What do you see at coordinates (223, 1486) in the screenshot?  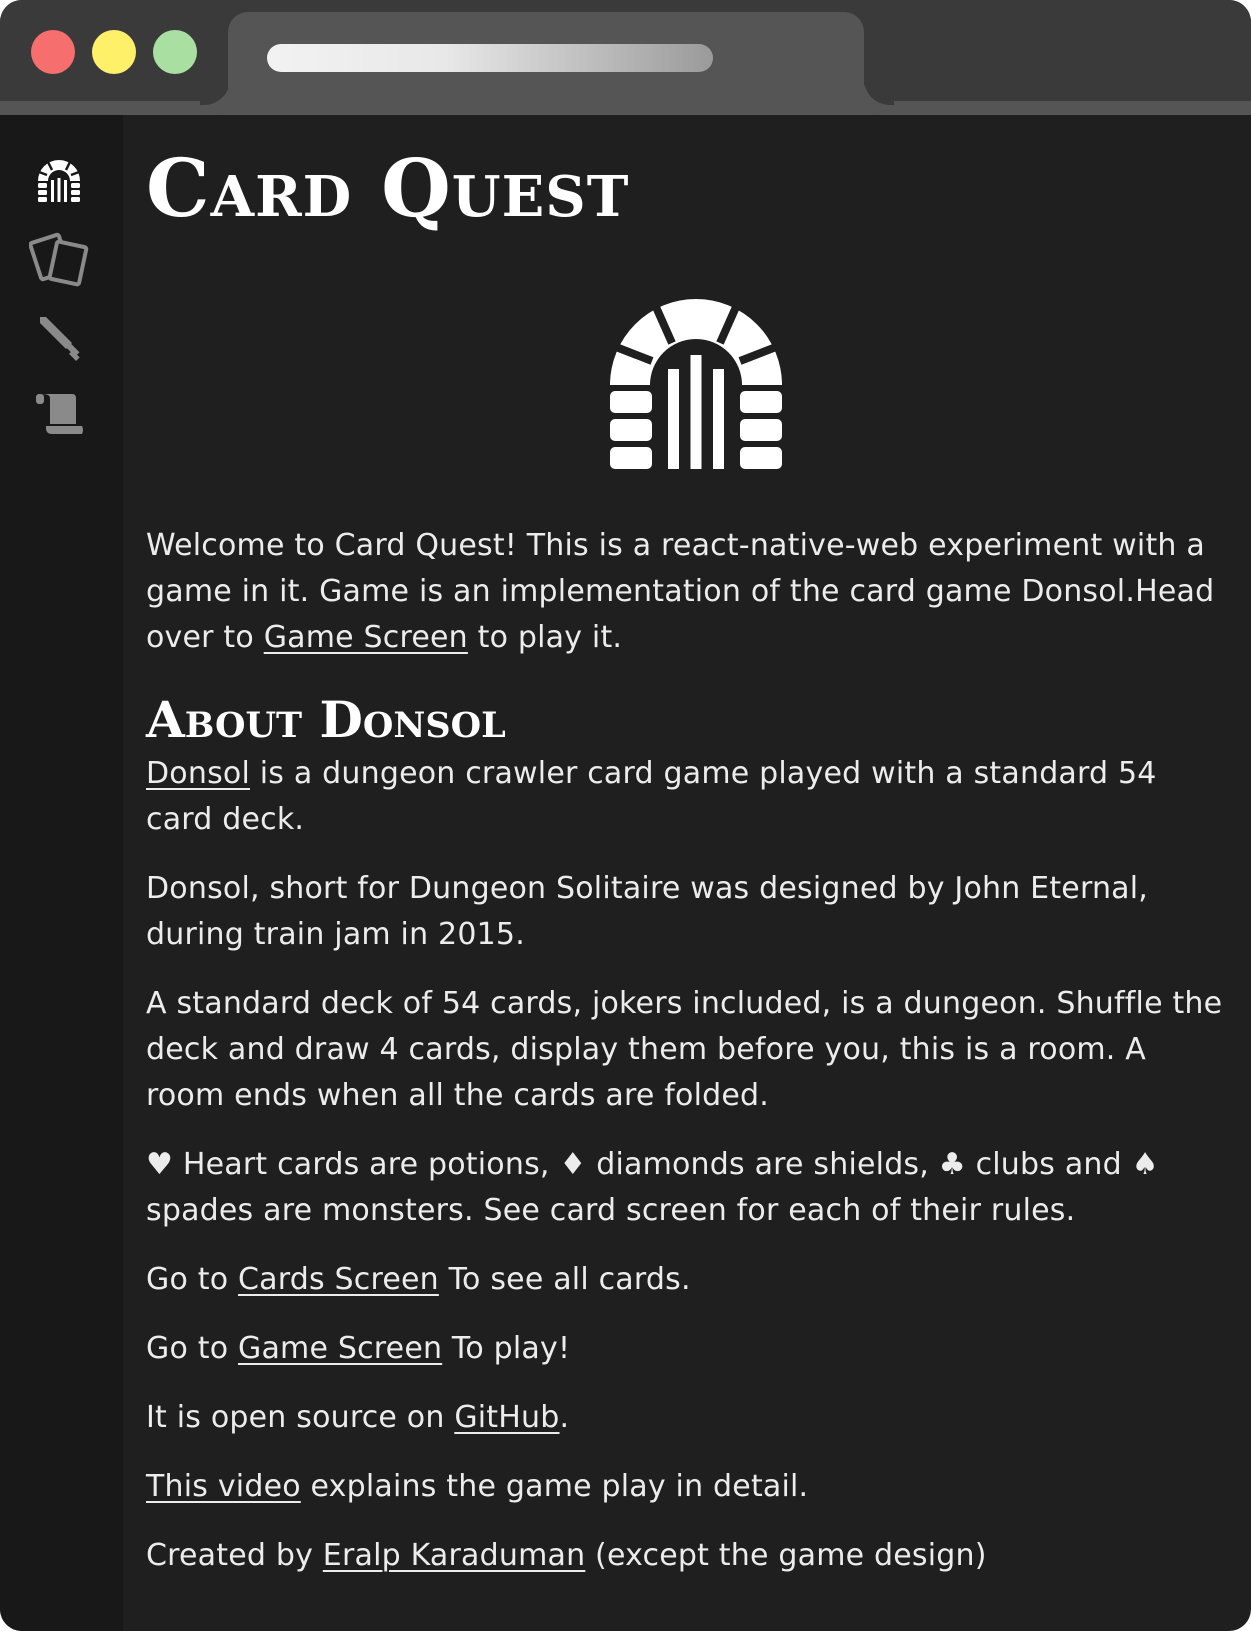 I see `video-link: This video` at bounding box center [223, 1486].